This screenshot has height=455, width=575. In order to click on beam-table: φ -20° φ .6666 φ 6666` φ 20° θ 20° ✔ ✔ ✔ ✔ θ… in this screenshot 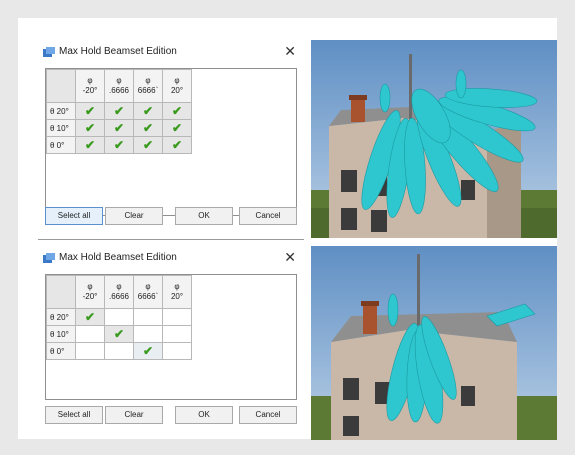, I will do `click(119, 111)`.